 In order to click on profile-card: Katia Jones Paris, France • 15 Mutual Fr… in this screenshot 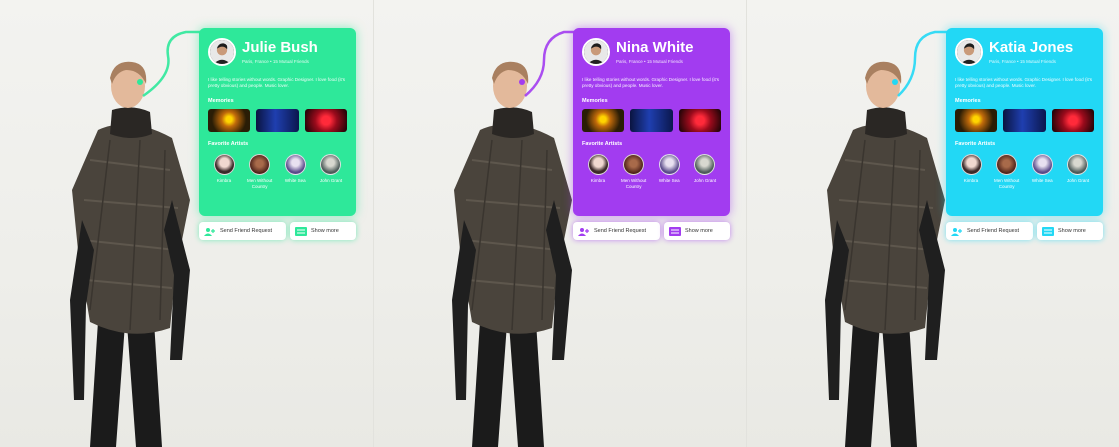, I will do `click(1024, 122)`.